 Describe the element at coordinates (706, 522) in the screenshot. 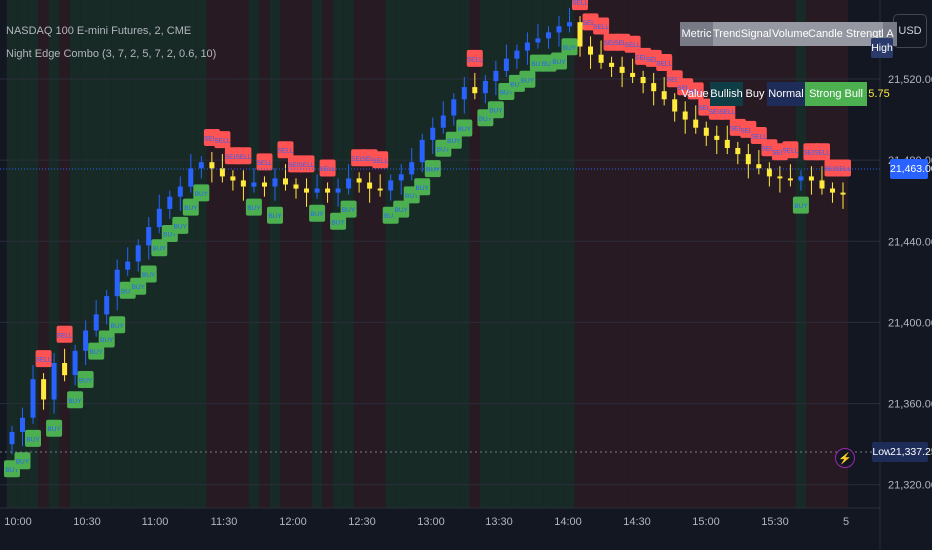

I see `time-tick-label: 15:00` at that location.